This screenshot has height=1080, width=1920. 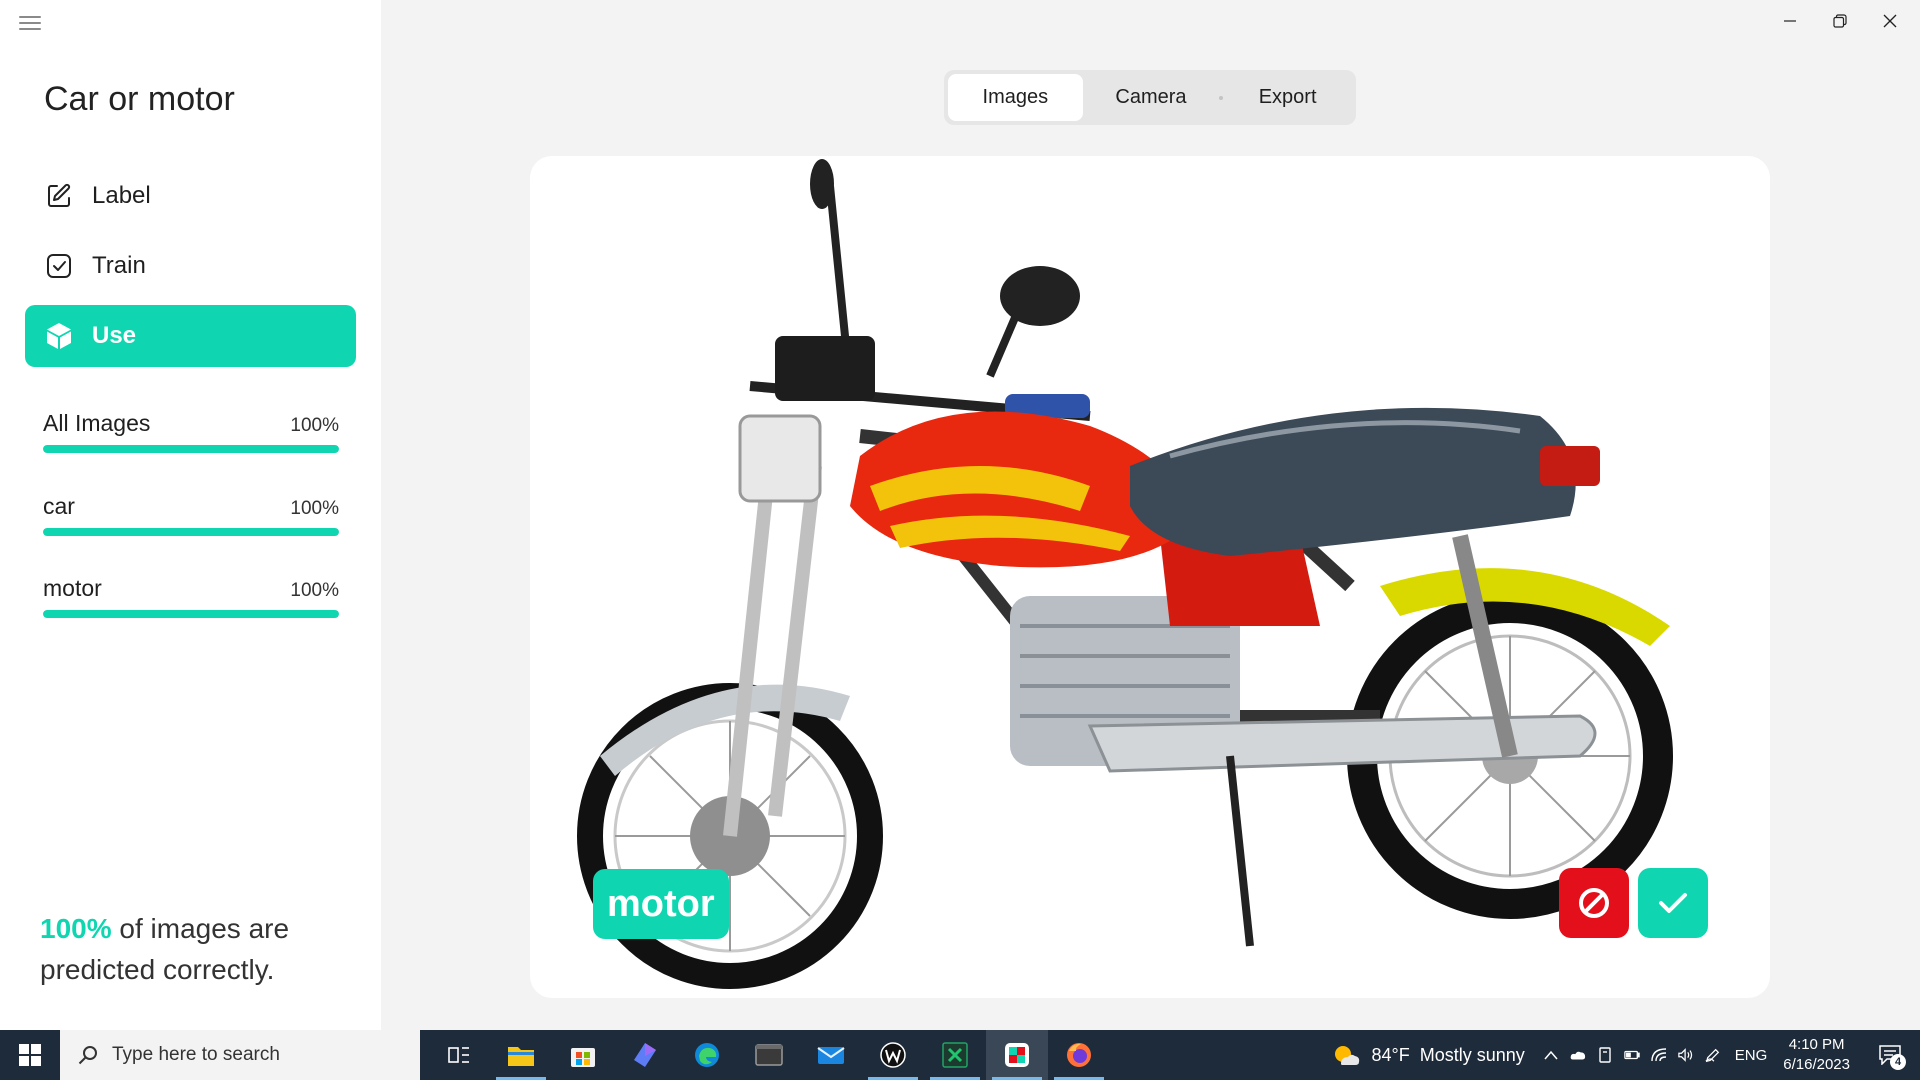 I want to click on microsoft-store-icon, so click(x=583, y=1057).